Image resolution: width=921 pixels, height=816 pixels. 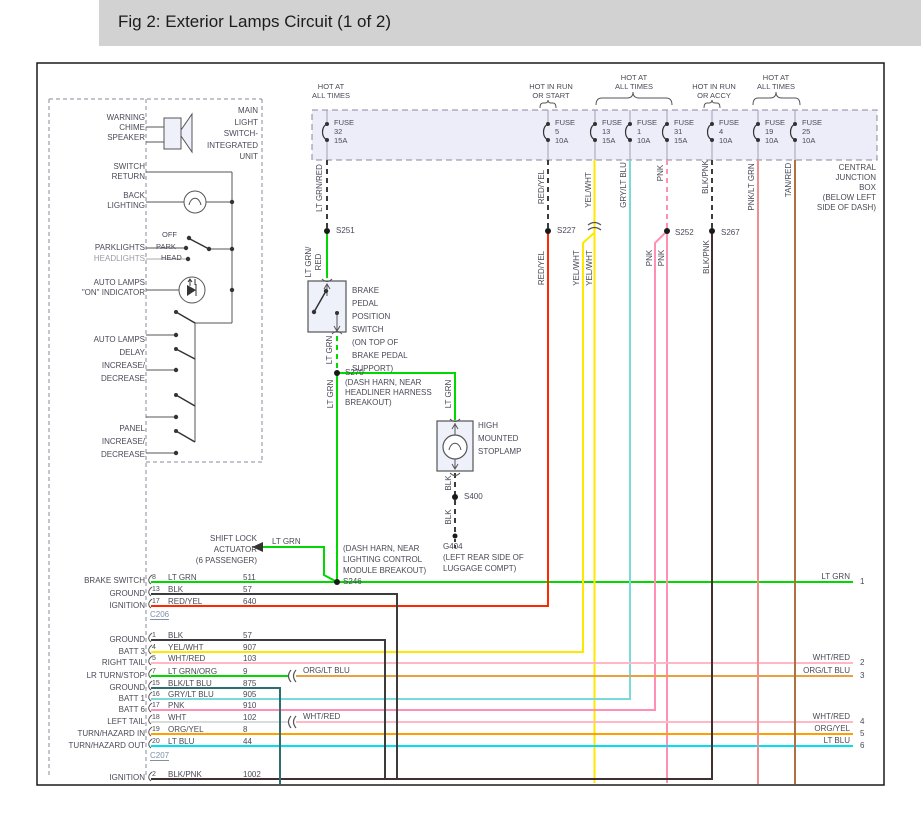 I want to click on unit-title: MAIN LIGHT SWITCH- INTEGRATED UNIT, so click(x=232, y=133).